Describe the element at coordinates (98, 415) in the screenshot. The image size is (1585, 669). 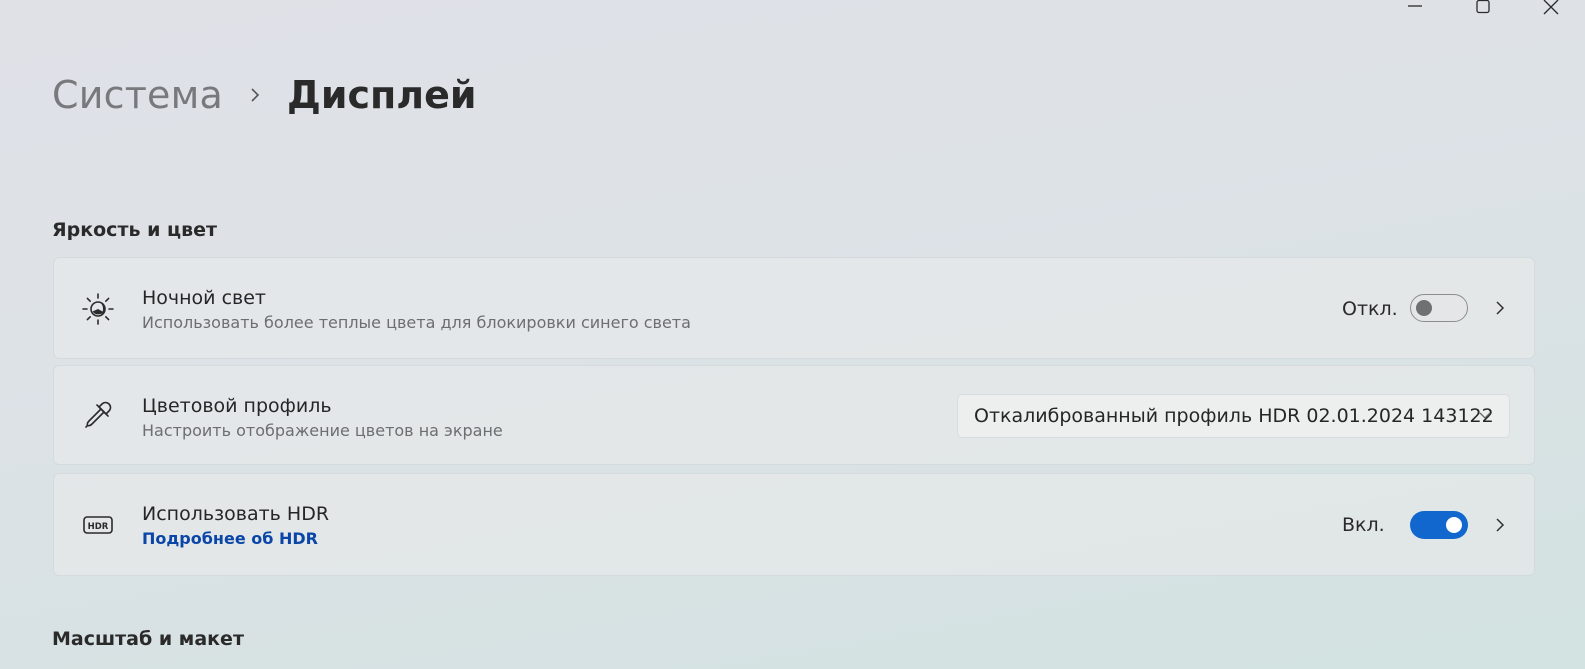
I see `eyedropper-icon` at that location.